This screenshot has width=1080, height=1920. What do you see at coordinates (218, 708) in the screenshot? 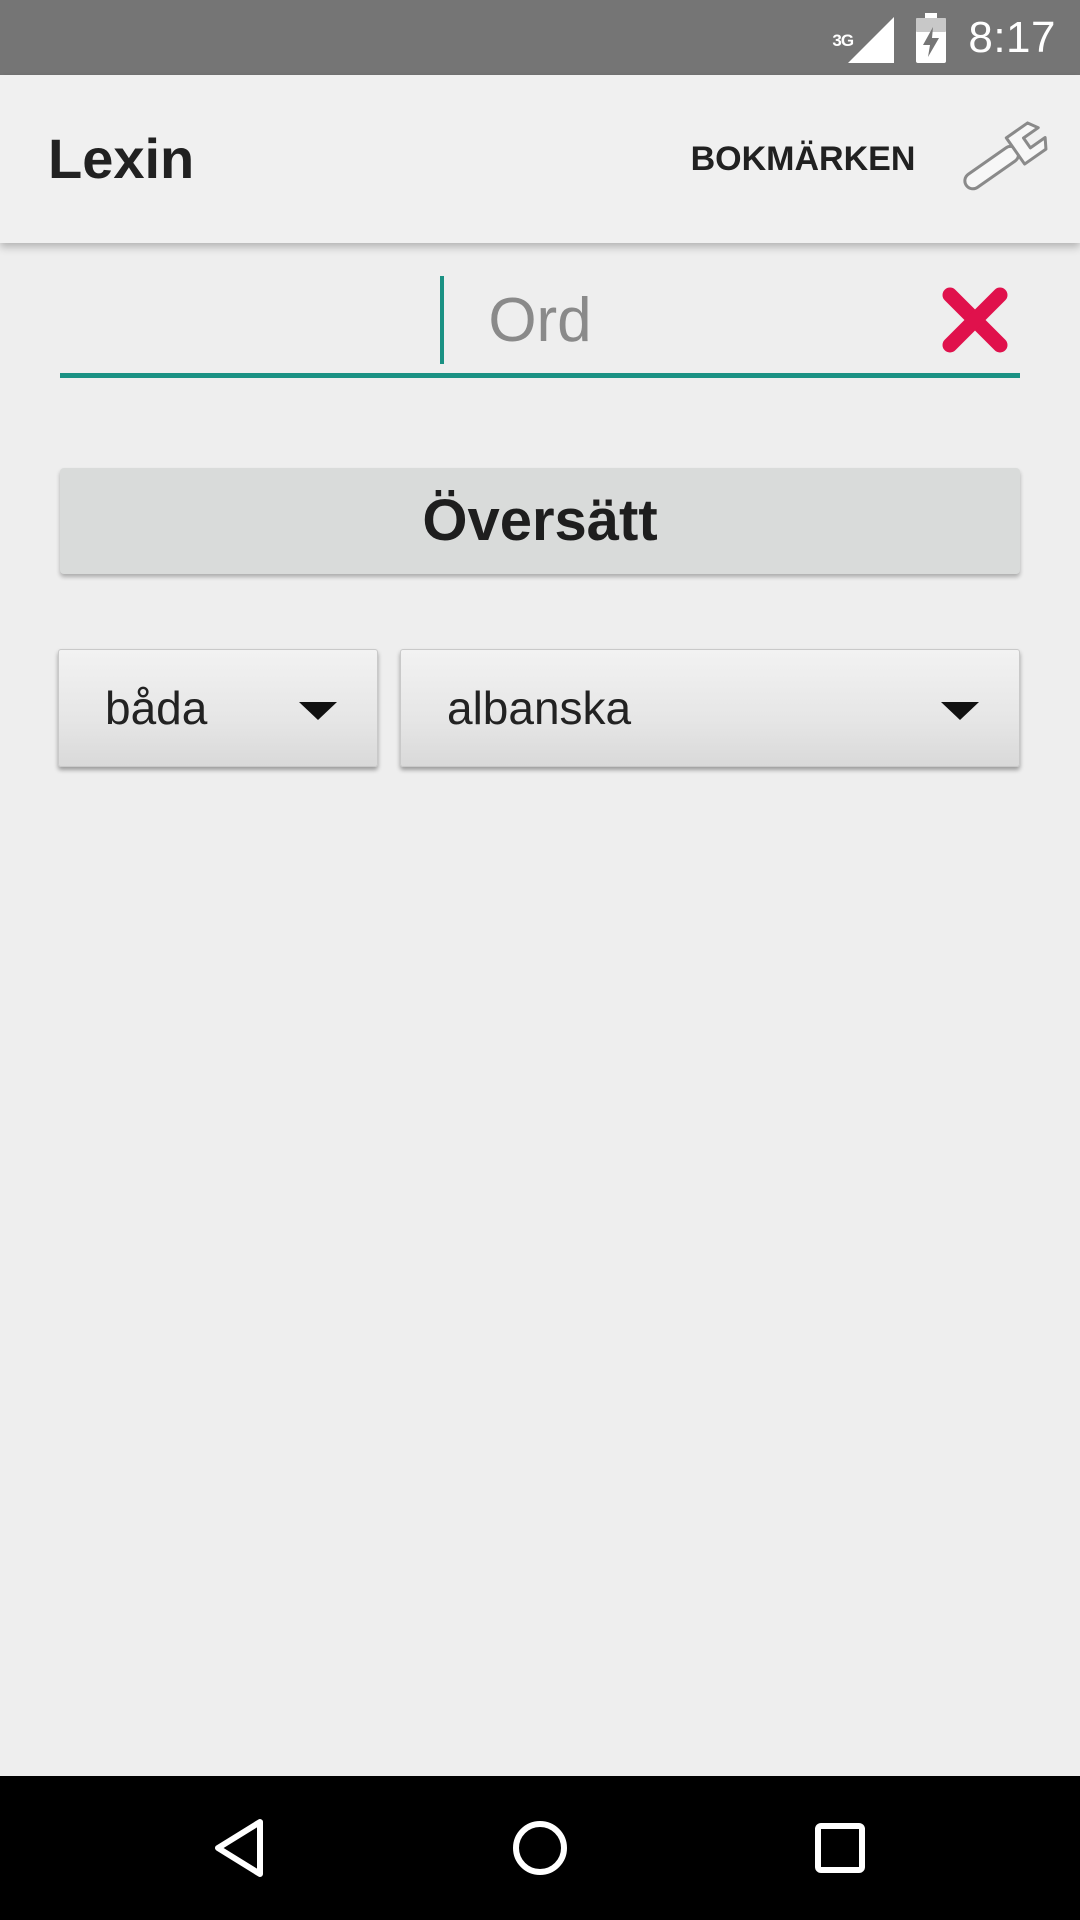
I see `direction-spinner: båda` at bounding box center [218, 708].